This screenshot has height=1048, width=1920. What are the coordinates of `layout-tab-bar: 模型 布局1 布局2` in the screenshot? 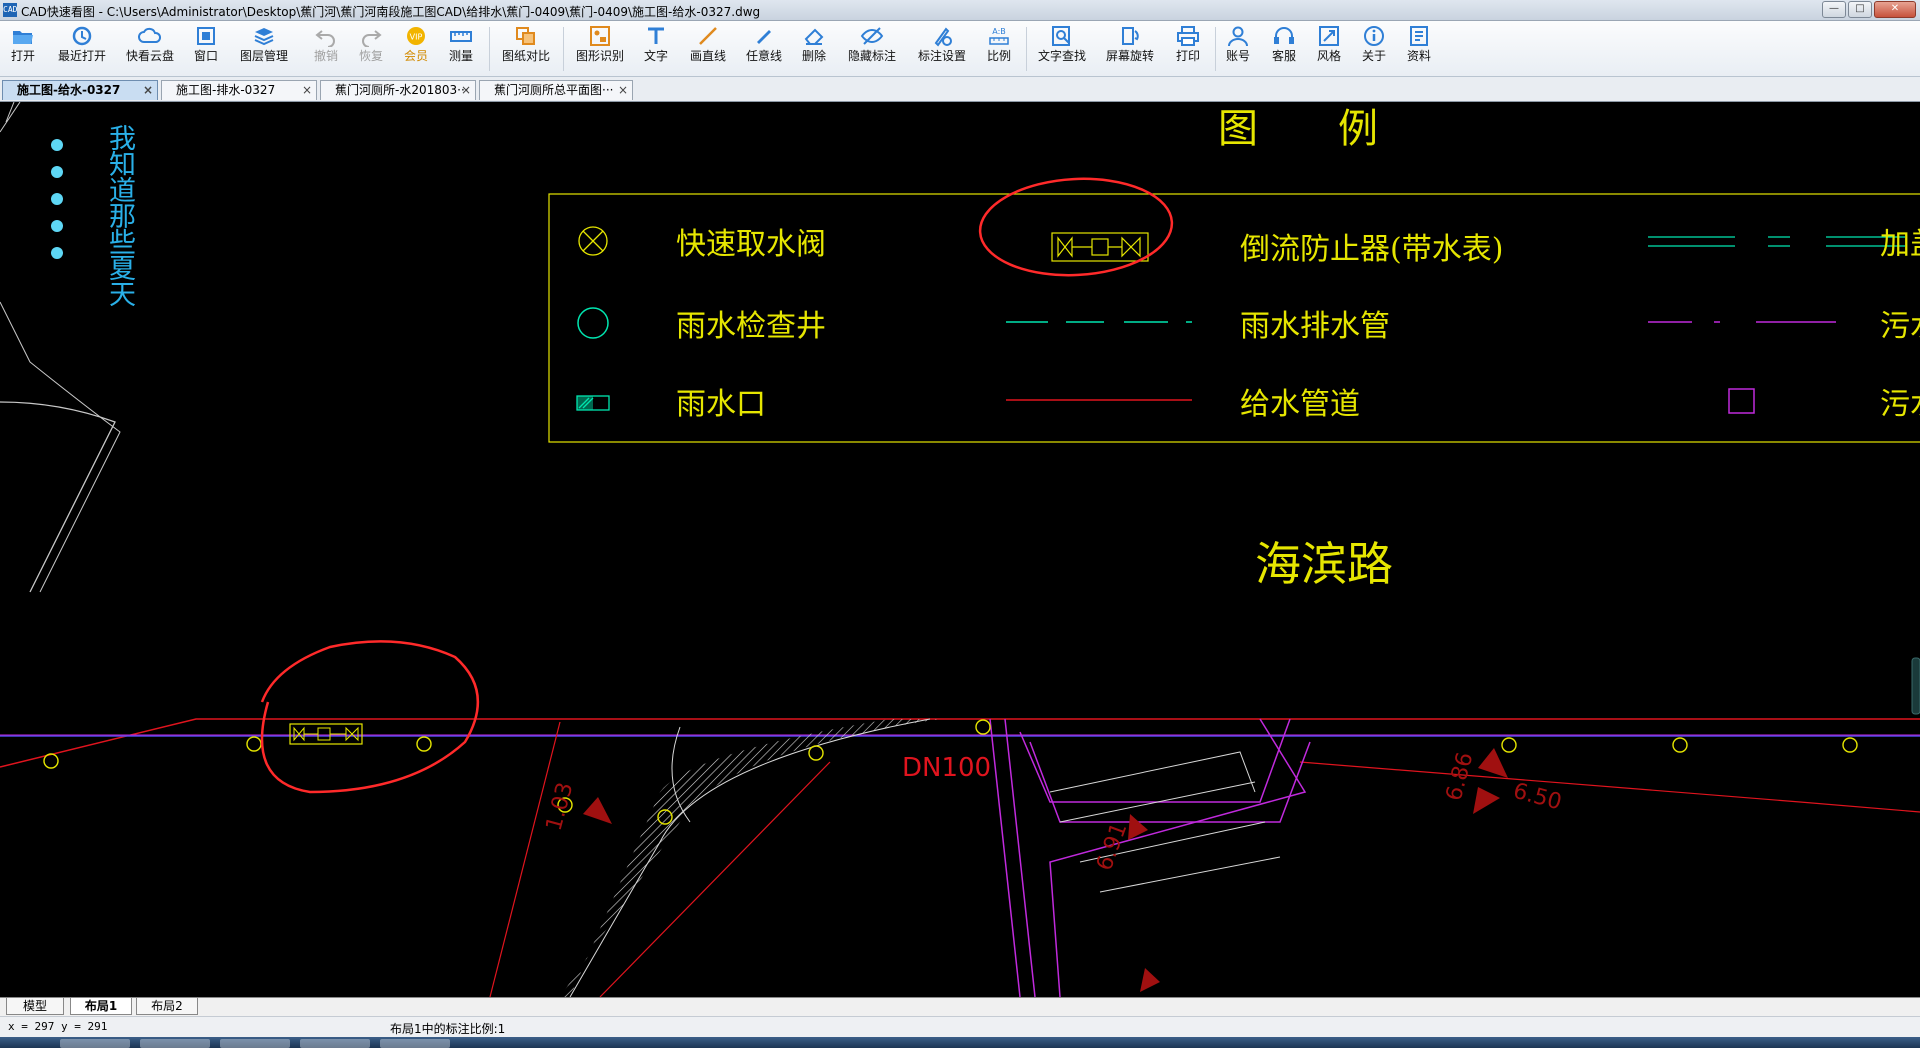 It's located at (960, 1006).